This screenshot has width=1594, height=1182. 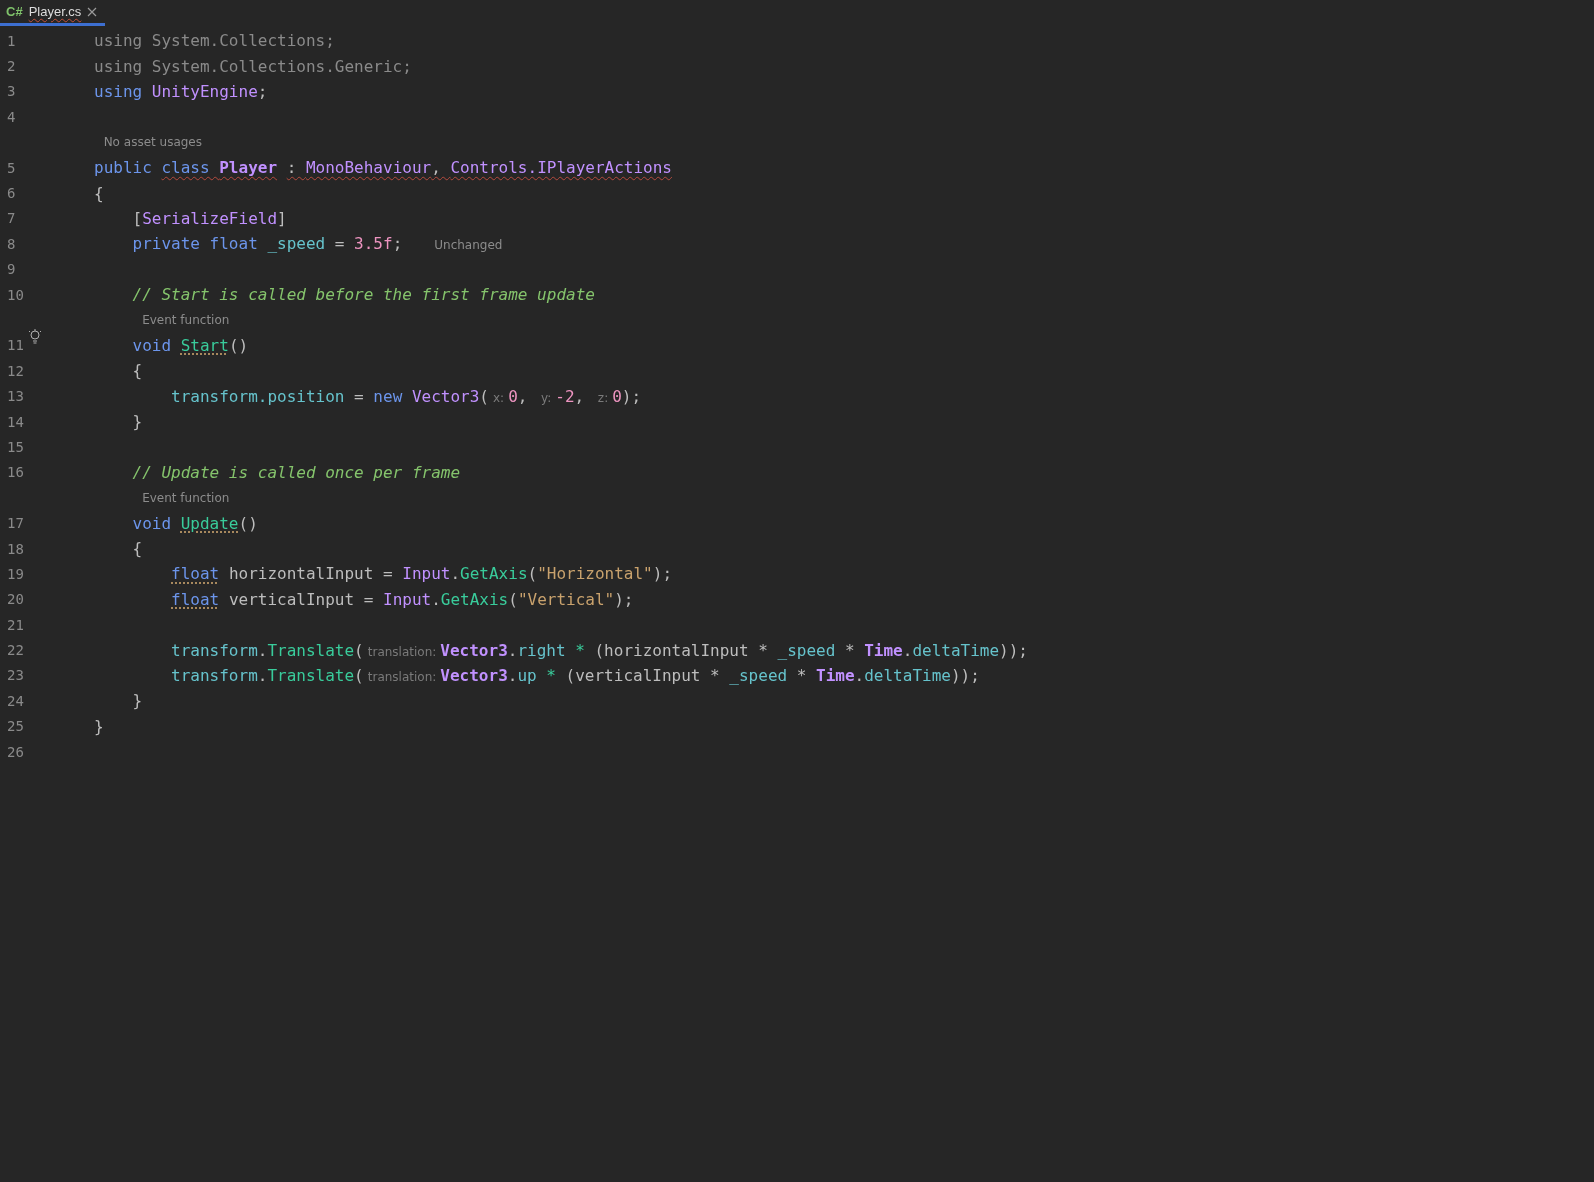 I want to click on close-icon, so click(x=92, y=11).